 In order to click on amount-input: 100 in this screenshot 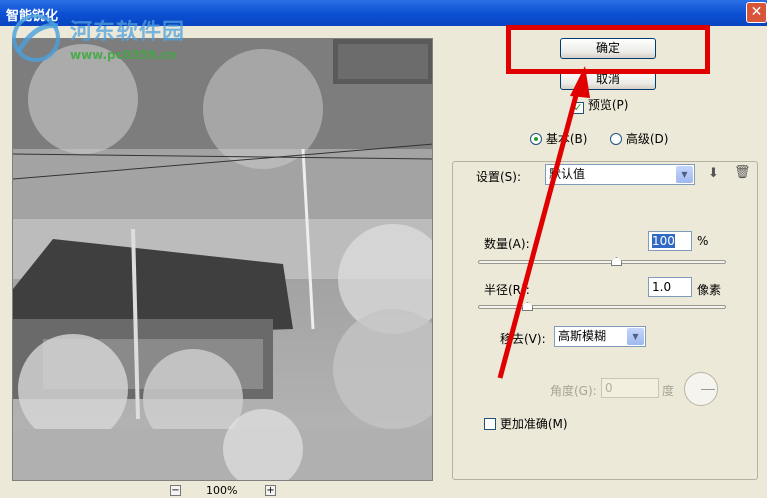, I will do `click(670, 241)`.